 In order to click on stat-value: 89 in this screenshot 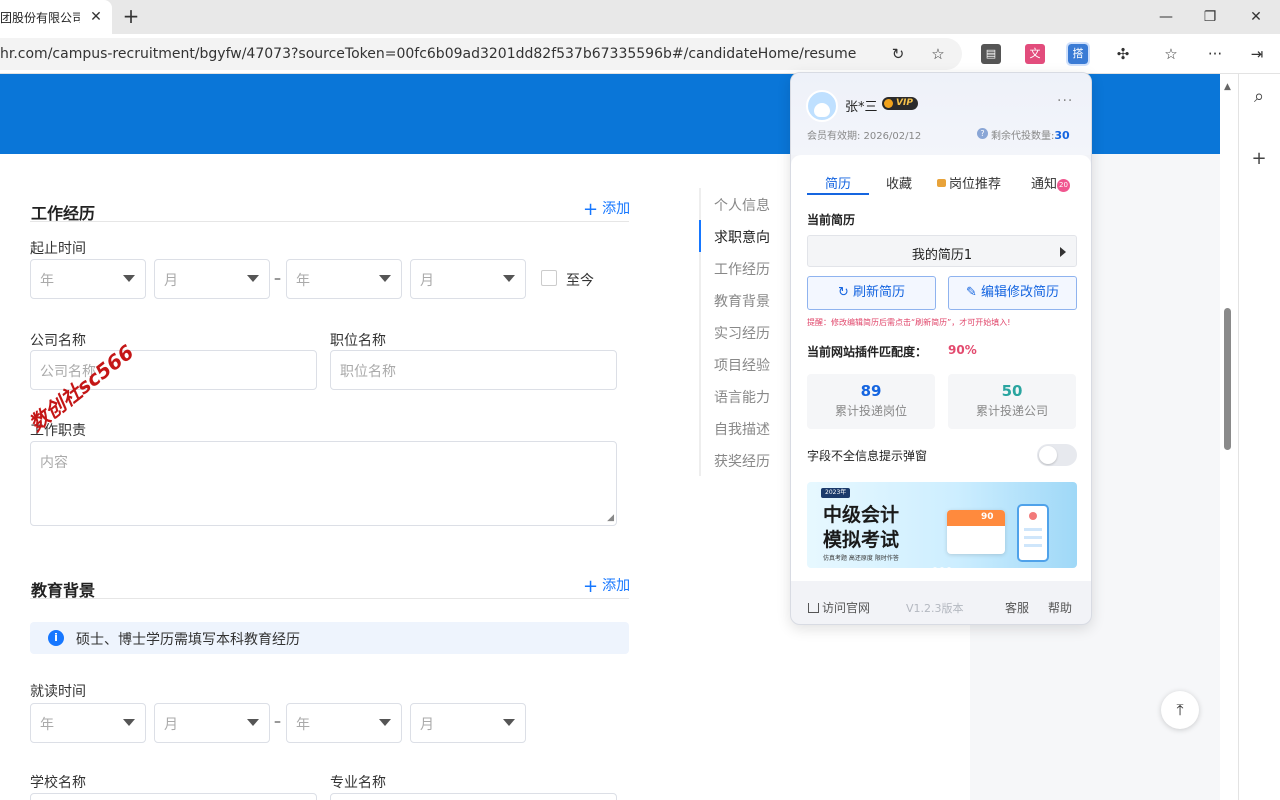, I will do `click(871, 391)`.